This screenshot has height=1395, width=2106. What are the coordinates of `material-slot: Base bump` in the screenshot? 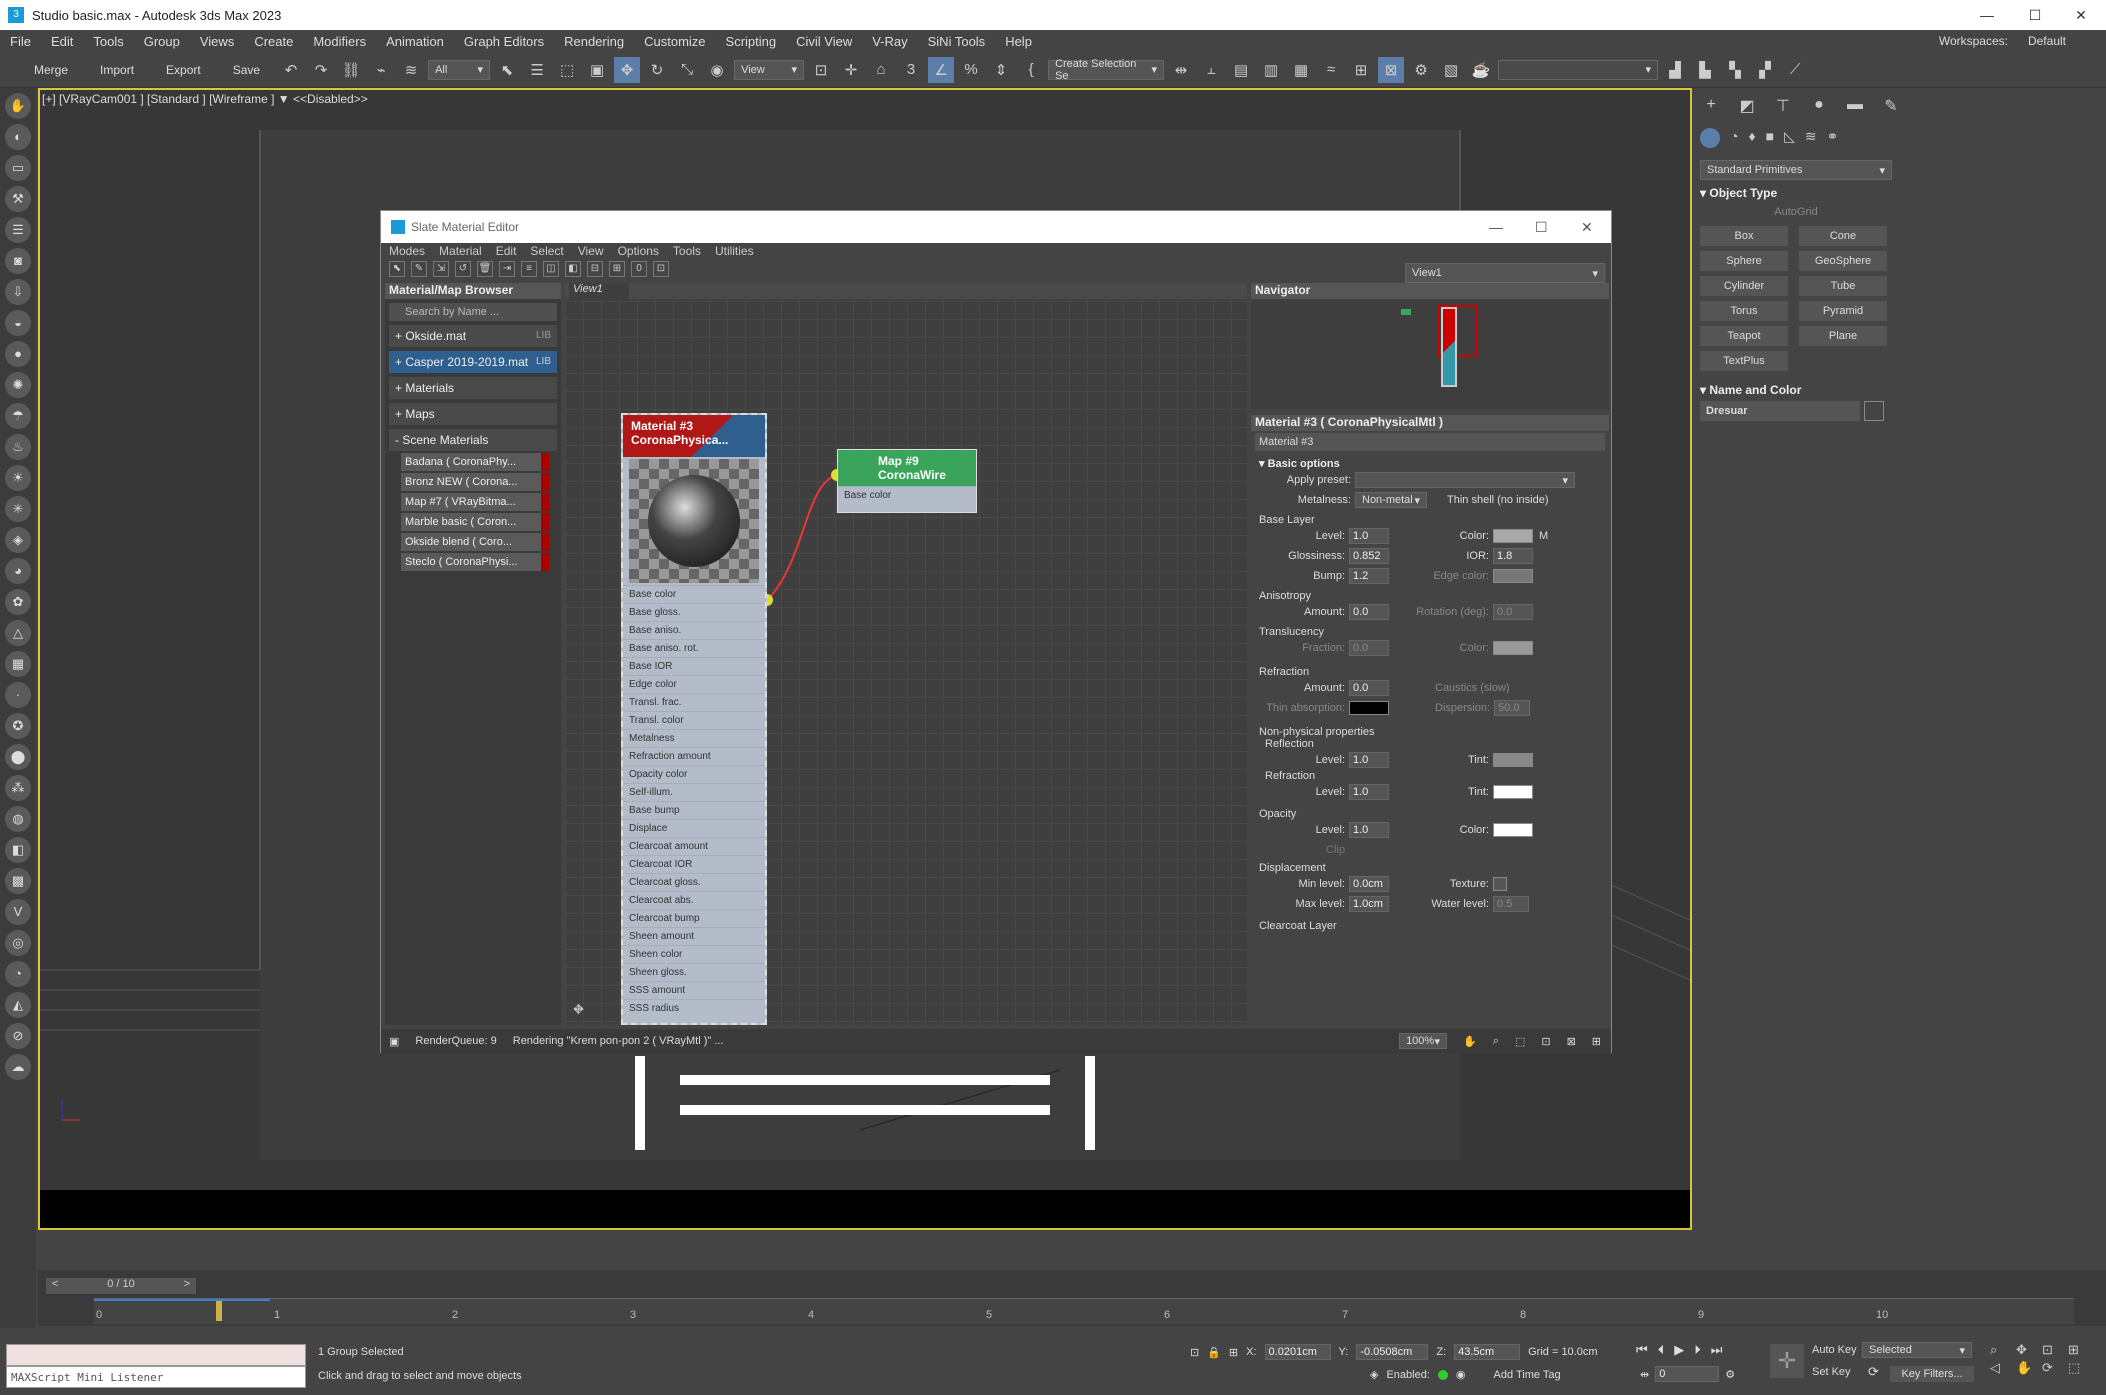 It's located at (694, 810).